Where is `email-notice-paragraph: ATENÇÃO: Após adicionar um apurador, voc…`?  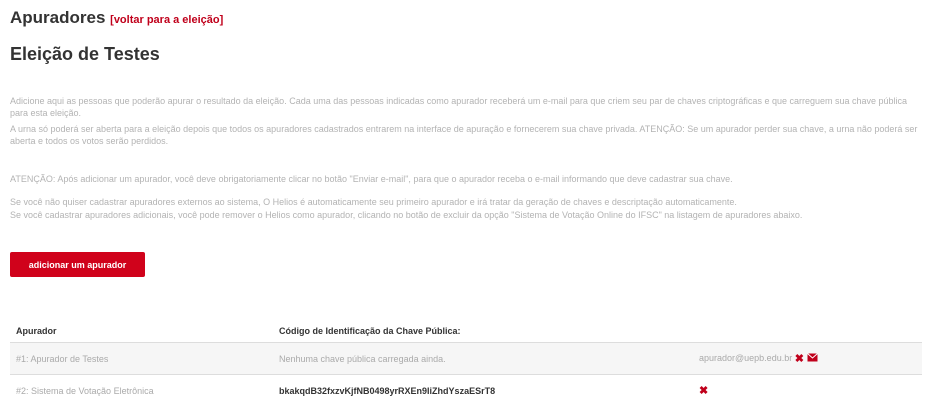
email-notice-paragraph: ATENÇÃO: Após adicionar um apurador, voc… is located at coordinates (371, 179).